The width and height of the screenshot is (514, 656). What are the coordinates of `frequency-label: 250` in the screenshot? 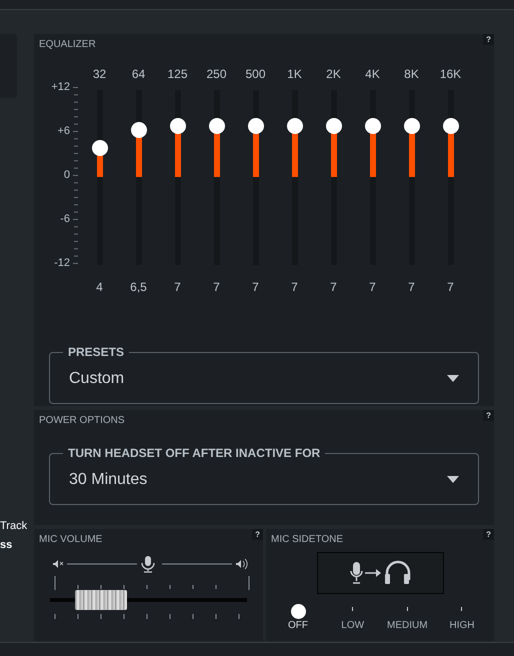 It's located at (216, 74).